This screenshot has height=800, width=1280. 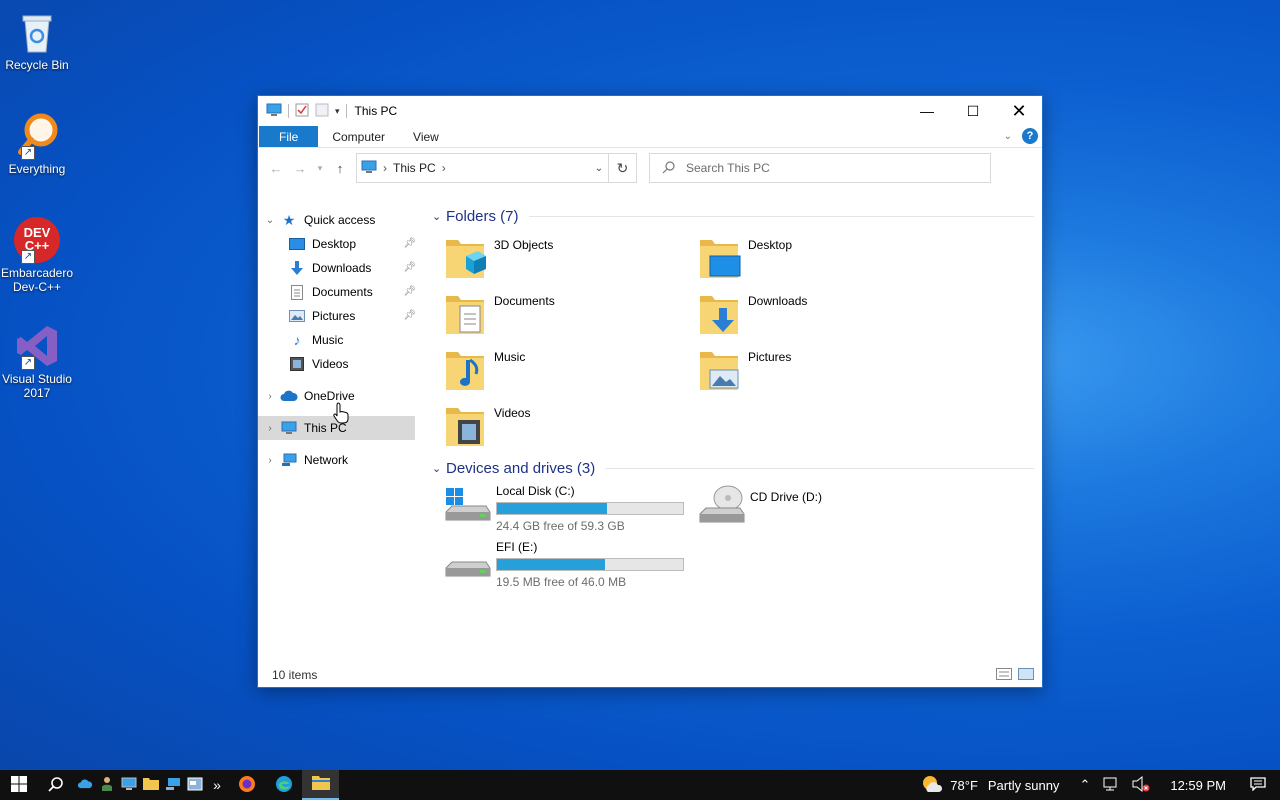 I want to click on nav-item-downloads: Downloads 📌︎, so click(x=338, y=268).